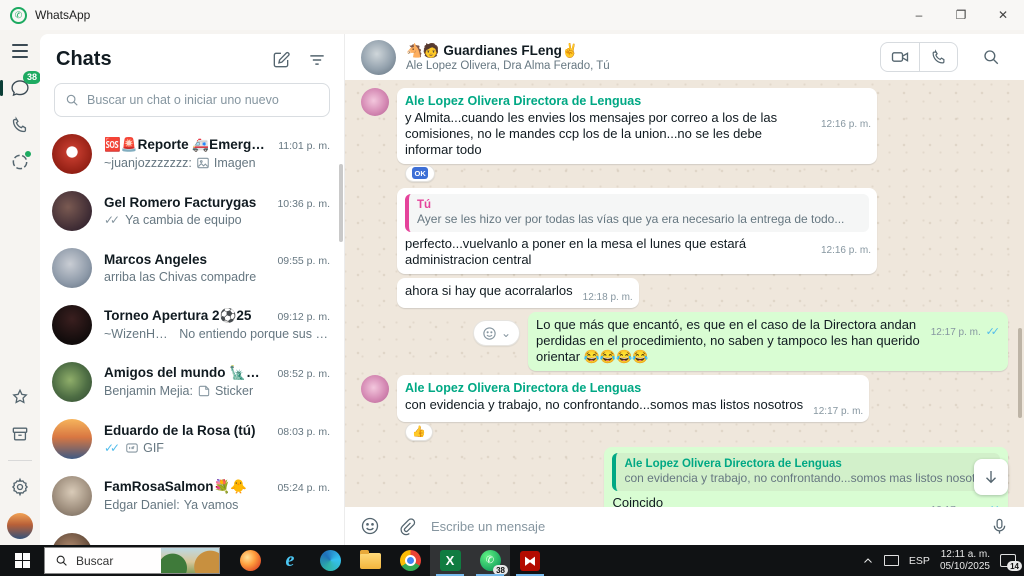 The width and height of the screenshot is (1024, 576). I want to click on message-reaction: 👍, so click(419, 432).